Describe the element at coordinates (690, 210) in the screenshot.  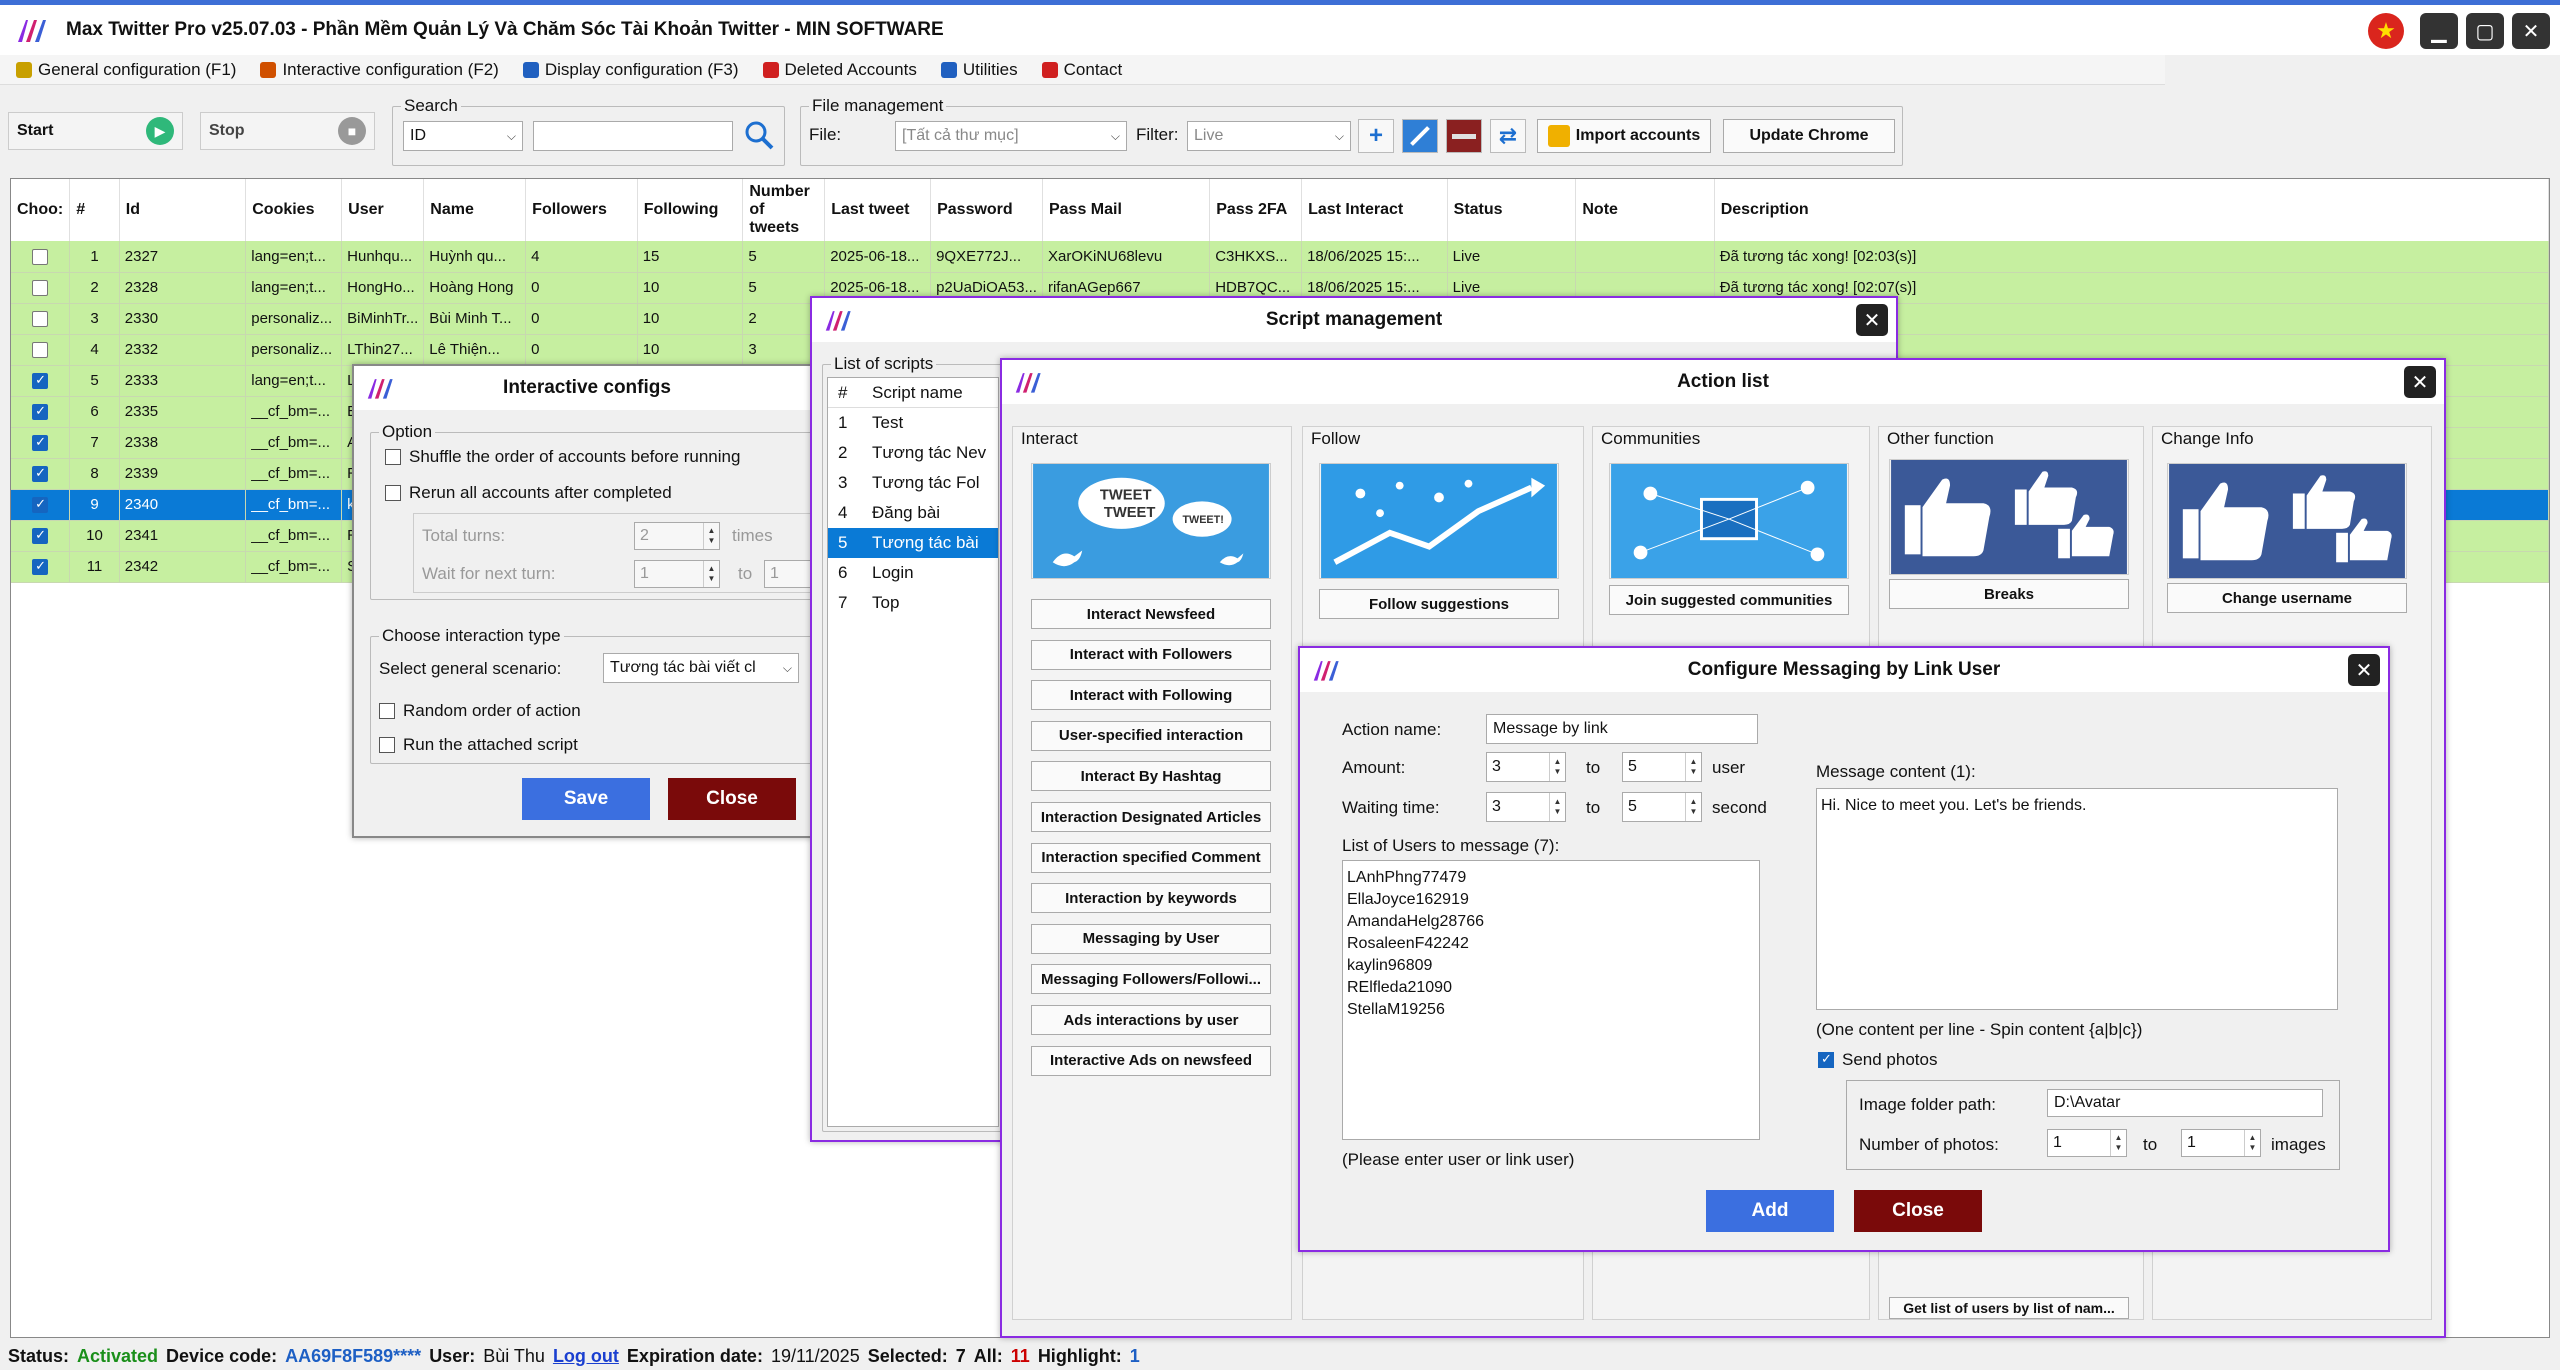
I see `column-header: Following` at that location.